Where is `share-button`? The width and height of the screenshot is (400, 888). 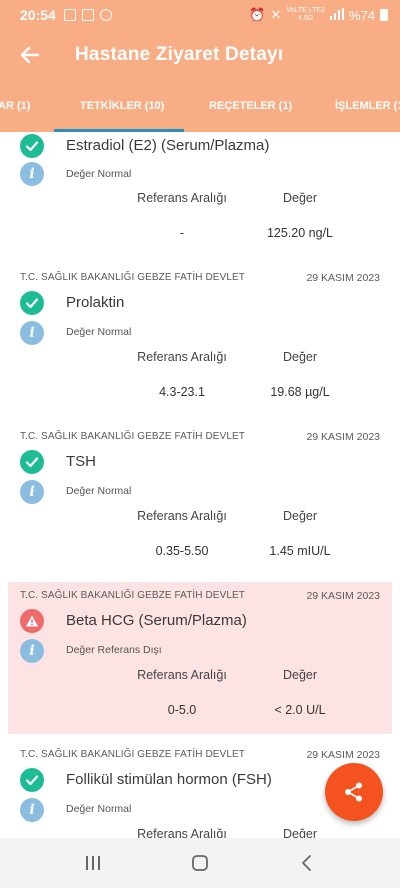
share-button is located at coordinates (354, 792).